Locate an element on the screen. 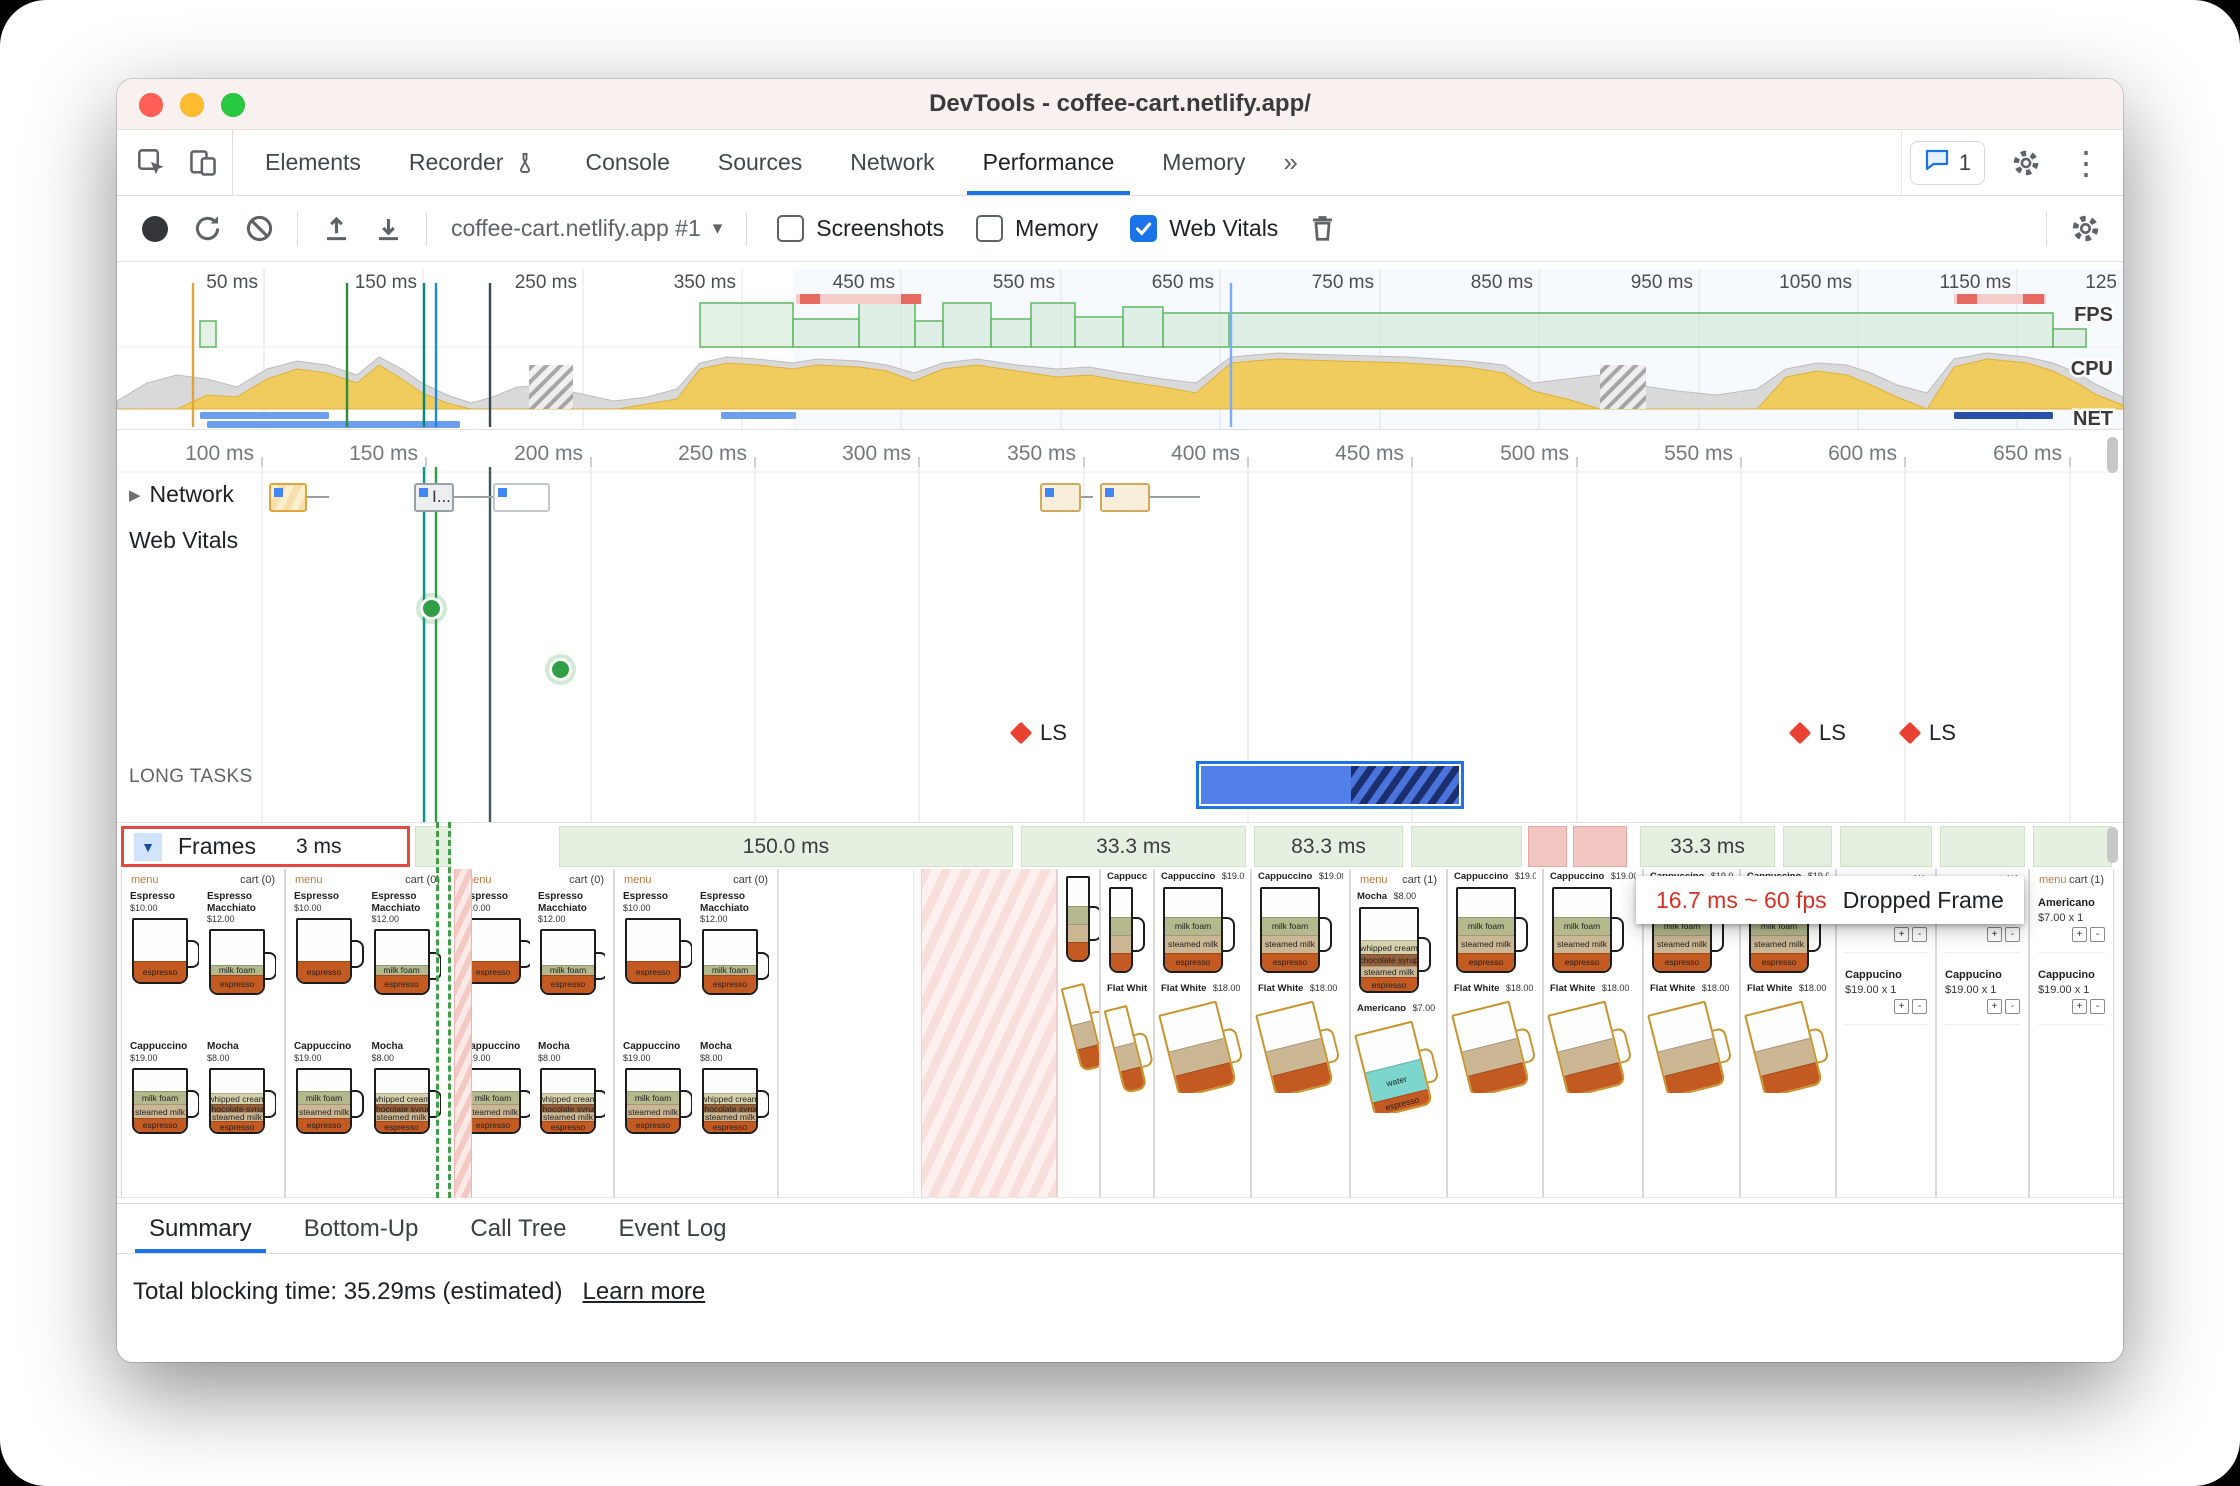  tab-network: Network is located at coordinates (892, 162).